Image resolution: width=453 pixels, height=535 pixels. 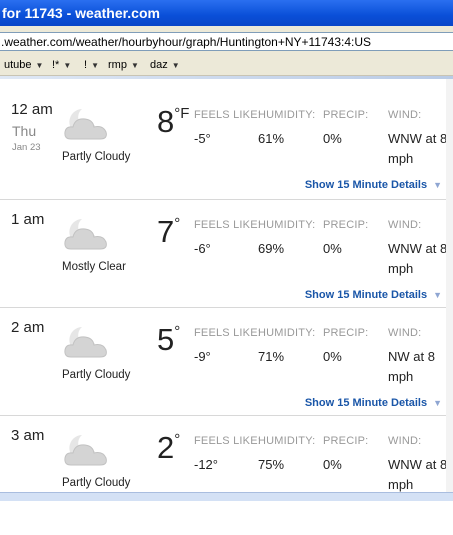 I want to click on wind-value: NW at 8 mph, so click(x=411, y=366).